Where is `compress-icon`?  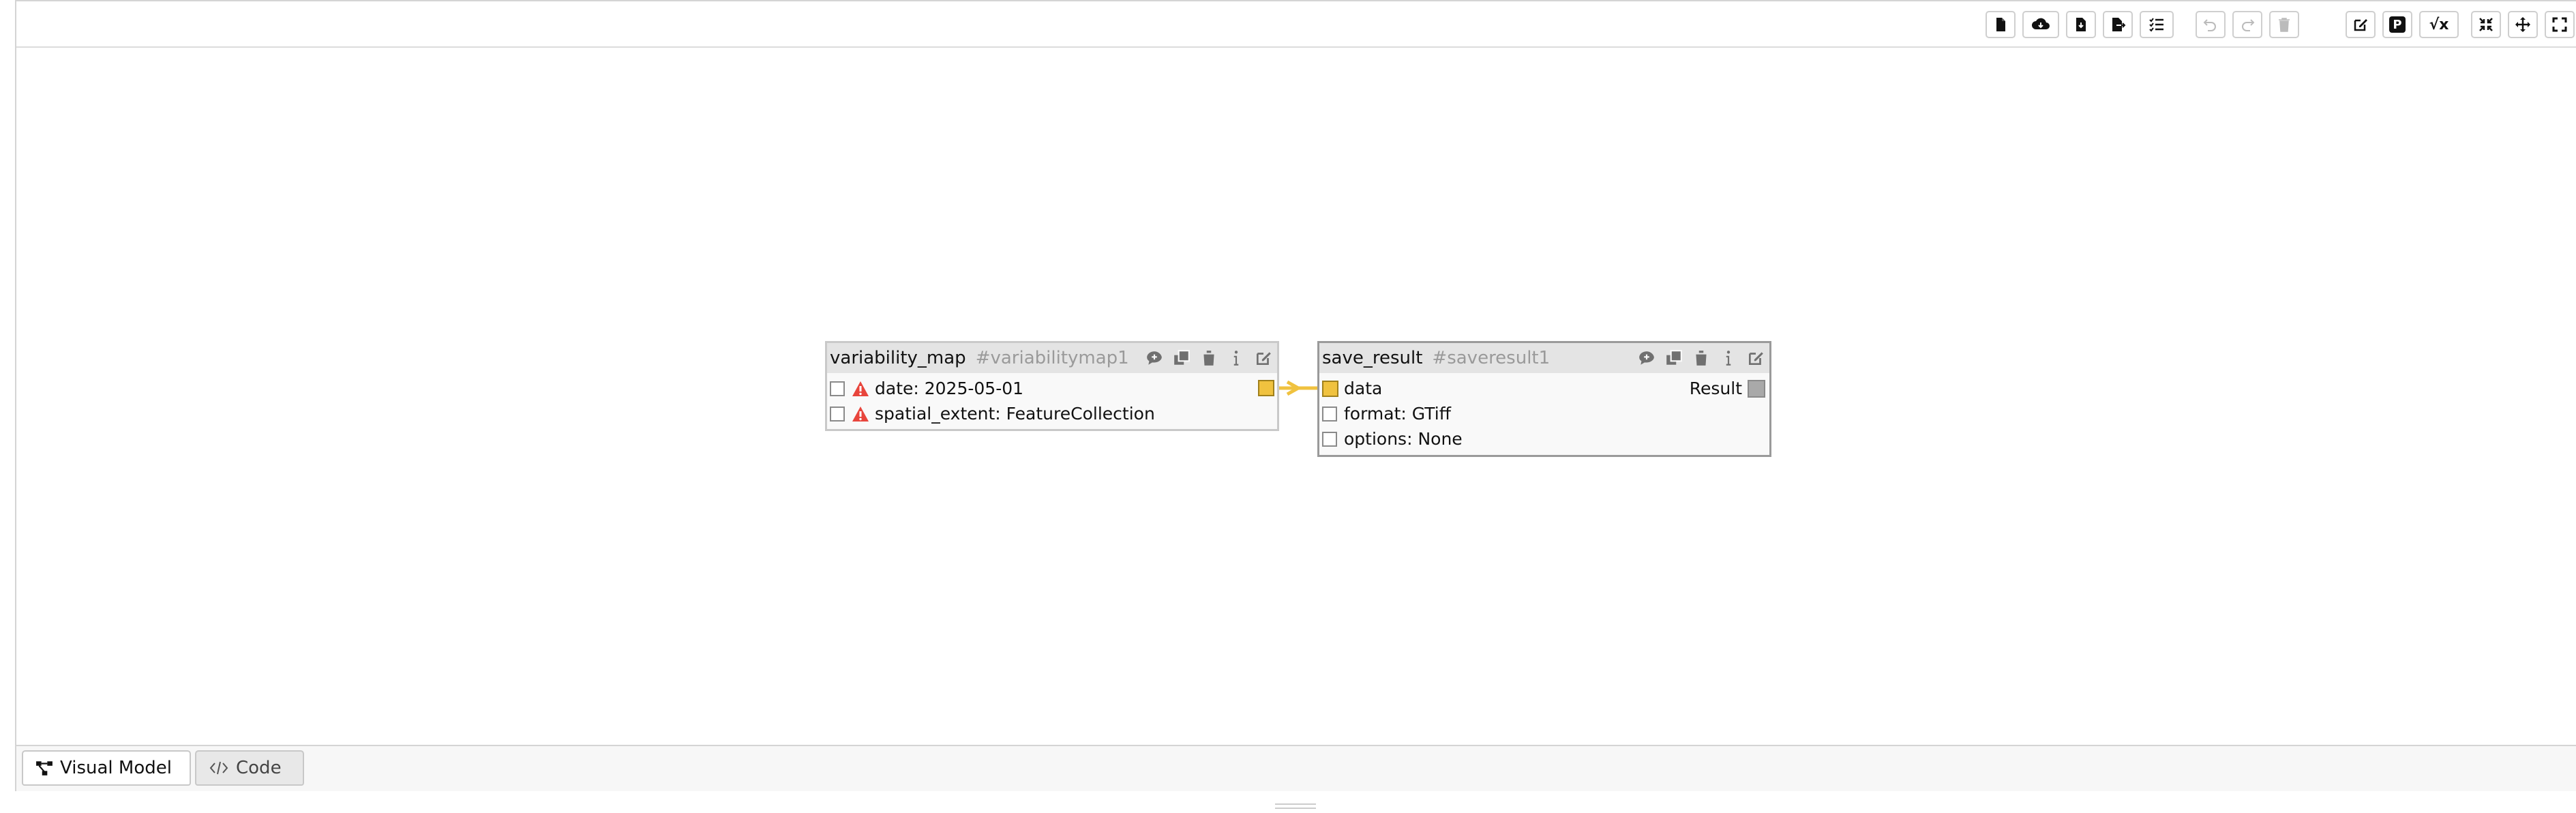 compress-icon is located at coordinates (2486, 24).